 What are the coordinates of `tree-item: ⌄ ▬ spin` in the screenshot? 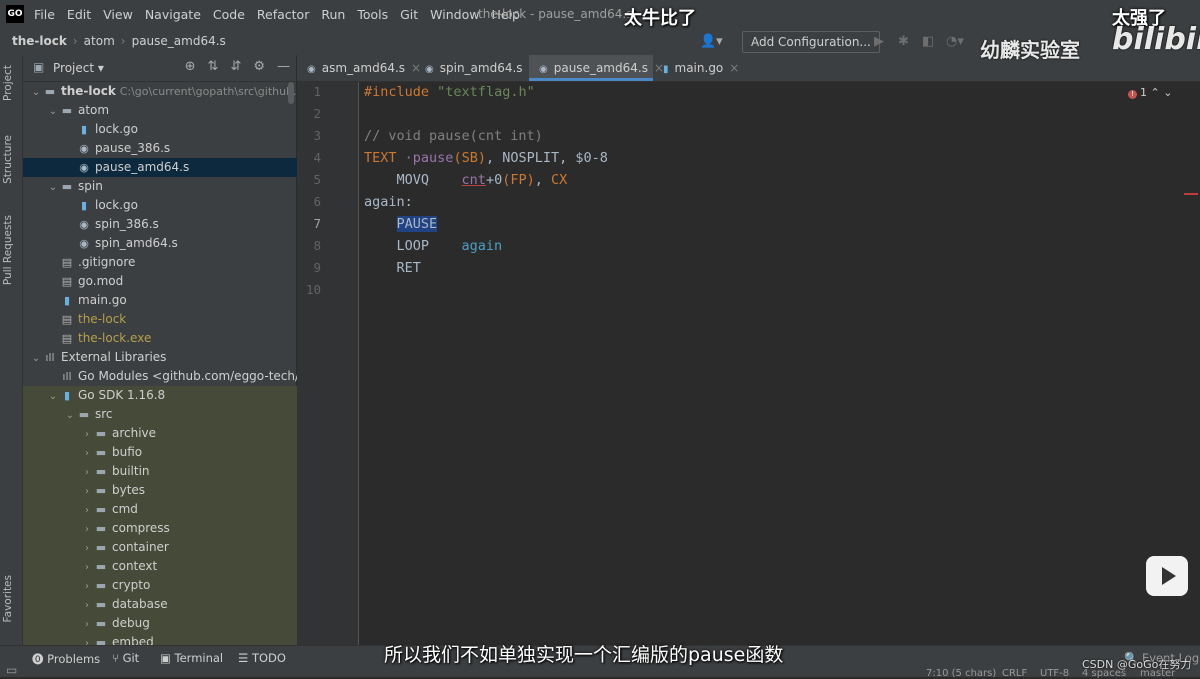 It's located at (171, 186).